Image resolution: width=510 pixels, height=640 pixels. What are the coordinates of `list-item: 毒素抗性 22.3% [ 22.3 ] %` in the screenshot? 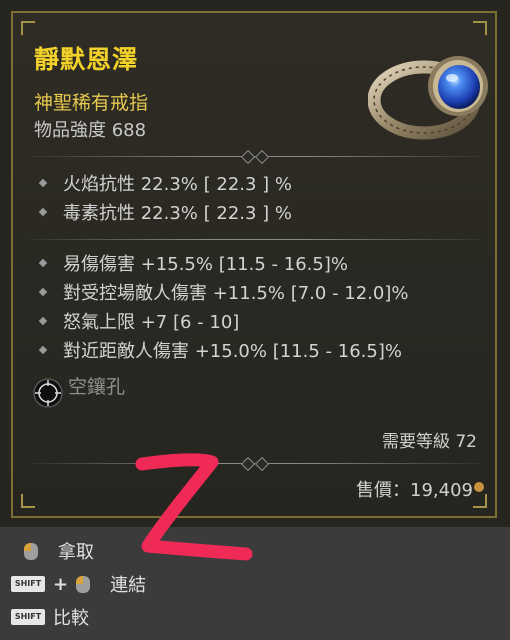 It's located at (165, 211).